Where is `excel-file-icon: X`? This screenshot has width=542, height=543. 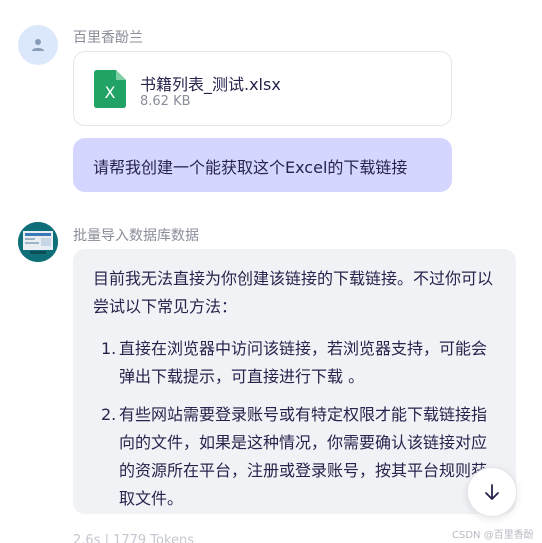
excel-file-icon: X is located at coordinates (110, 89).